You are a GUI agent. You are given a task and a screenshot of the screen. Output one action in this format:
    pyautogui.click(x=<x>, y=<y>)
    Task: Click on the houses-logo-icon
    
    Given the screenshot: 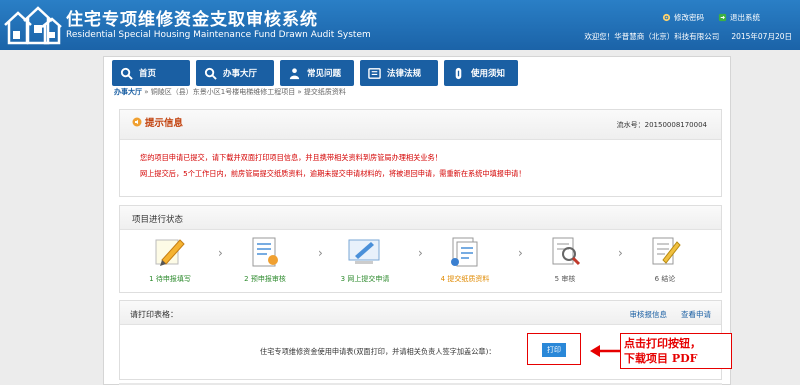 What is the action you would take?
    pyautogui.click(x=33, y=25)
    